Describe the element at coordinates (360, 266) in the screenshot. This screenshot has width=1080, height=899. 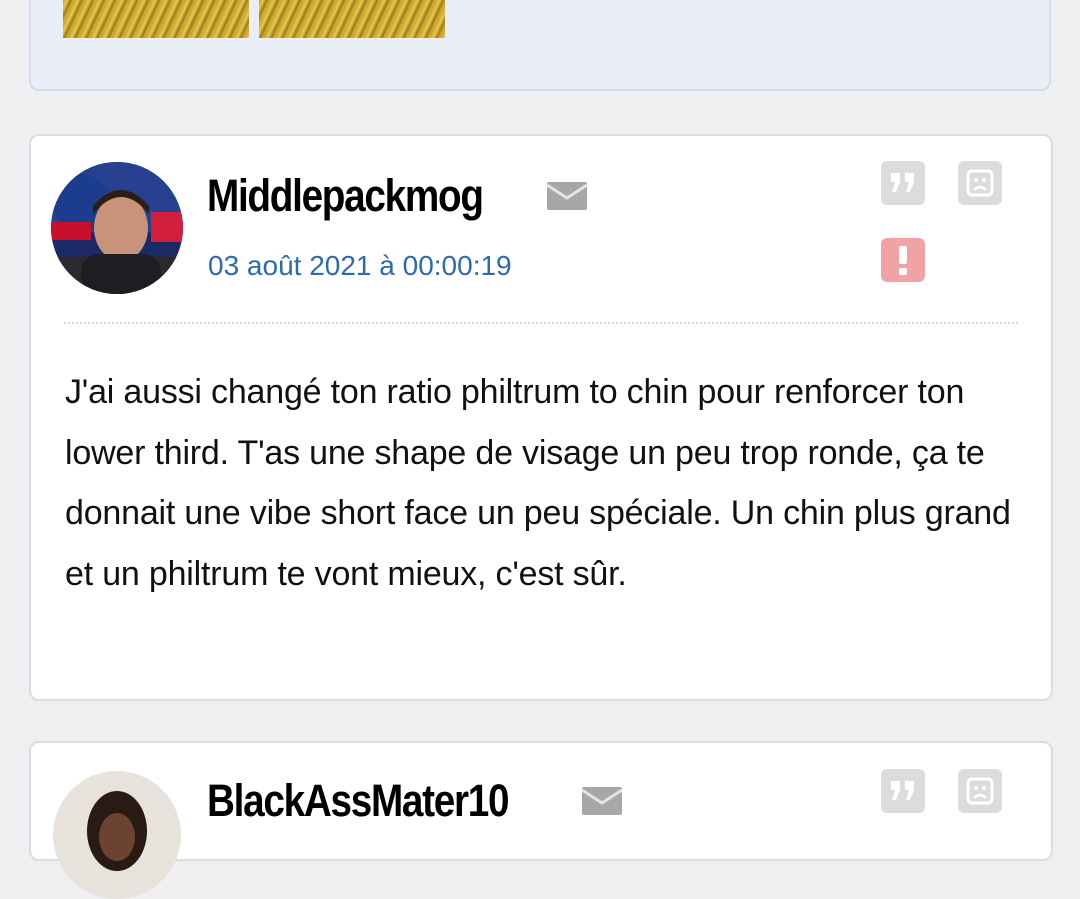
I see `post-date-link: 03 août 2021 à 00:00:19` at that location.